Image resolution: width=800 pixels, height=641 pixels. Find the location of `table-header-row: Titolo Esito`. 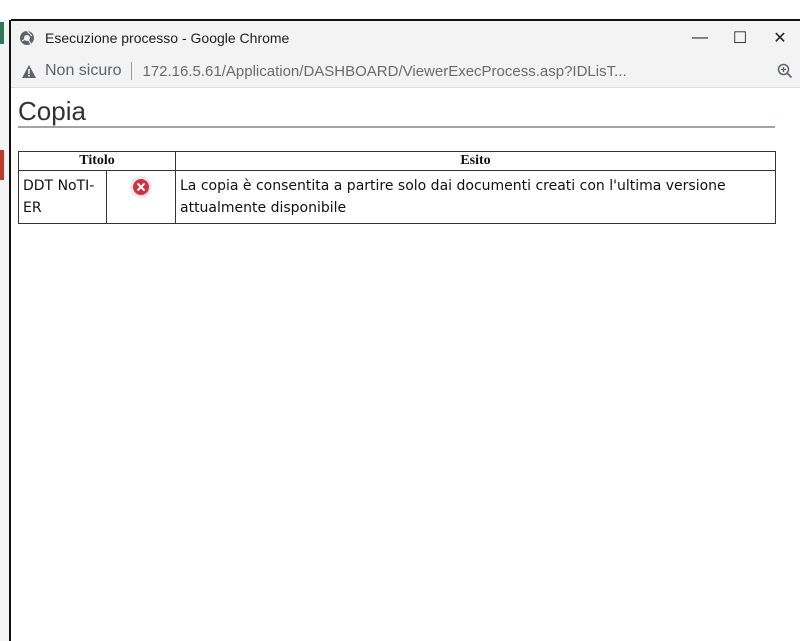

table-header-row: Titolo Esito is located at coordinates (397, 161).